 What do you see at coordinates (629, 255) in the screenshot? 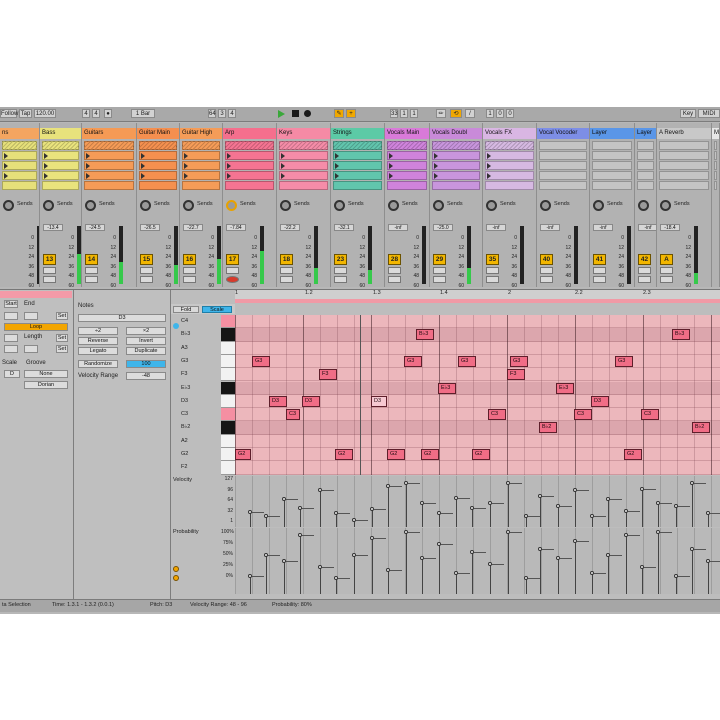
I see `level-meter` at bounding box center [629, 255].